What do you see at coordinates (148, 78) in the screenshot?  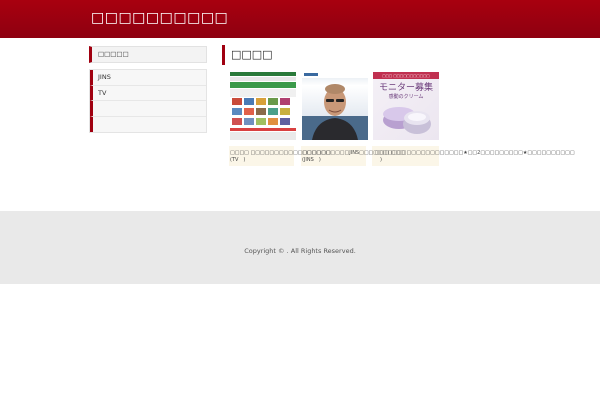 I see `sidebar-item-jins: JINS` at bounding box center [148, 78].